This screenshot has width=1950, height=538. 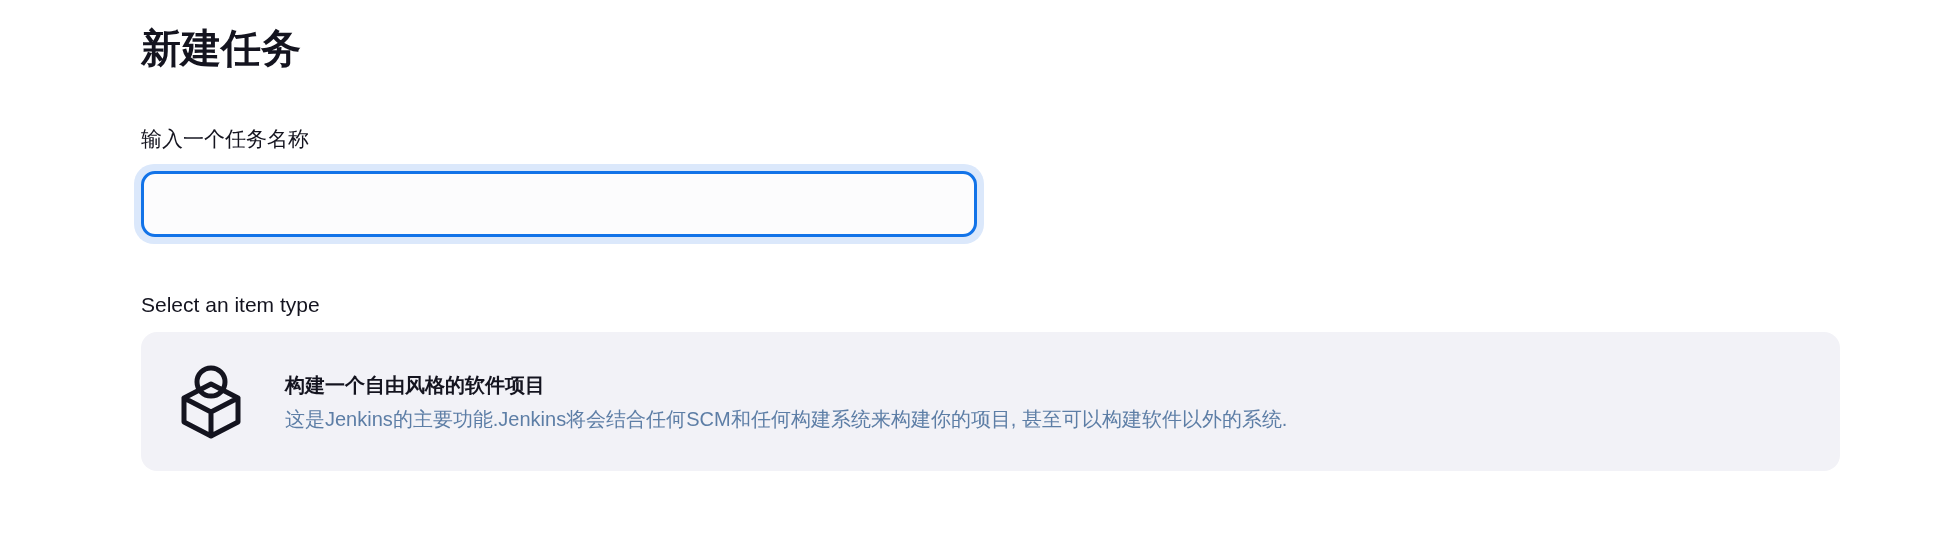 What do you see at coordinates (225, 139) in the screenshot?
I see `field-label: 输入一个任务名称` at bounding box center [225, 139].